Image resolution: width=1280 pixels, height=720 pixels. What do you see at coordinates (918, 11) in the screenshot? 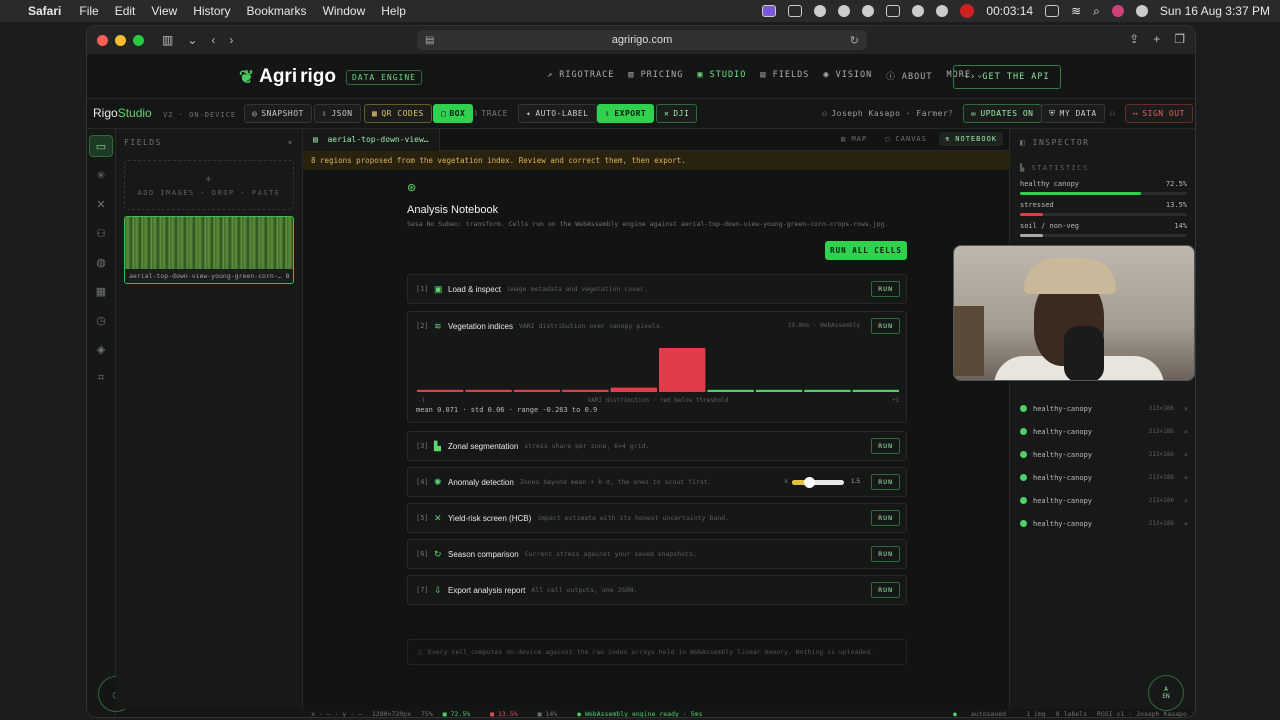
I see `pen-icon` at bounding box center [918, 11].